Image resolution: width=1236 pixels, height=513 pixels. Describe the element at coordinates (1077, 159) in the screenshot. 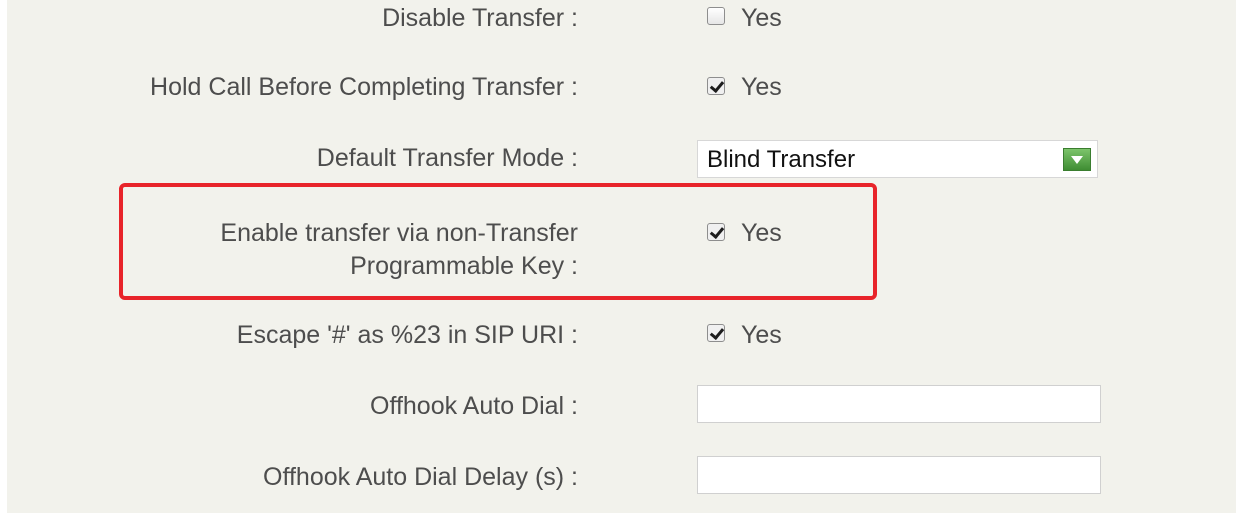

I see `dropdown-arrow-icon` at that location.